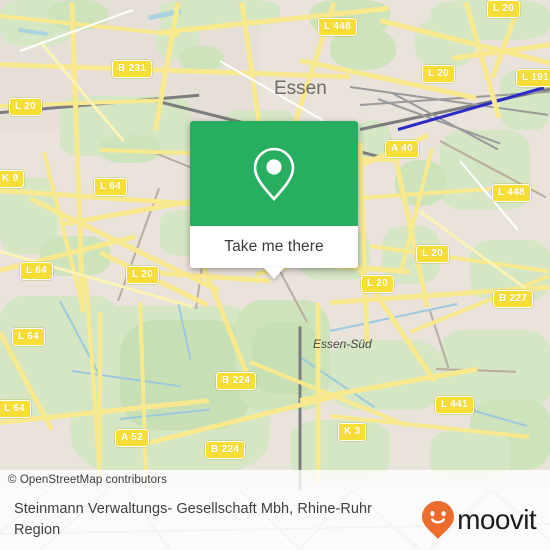 The image size is (550, 550). I want to click on map-attribution: © OpenStreetMap contributors, so click(275, 480).